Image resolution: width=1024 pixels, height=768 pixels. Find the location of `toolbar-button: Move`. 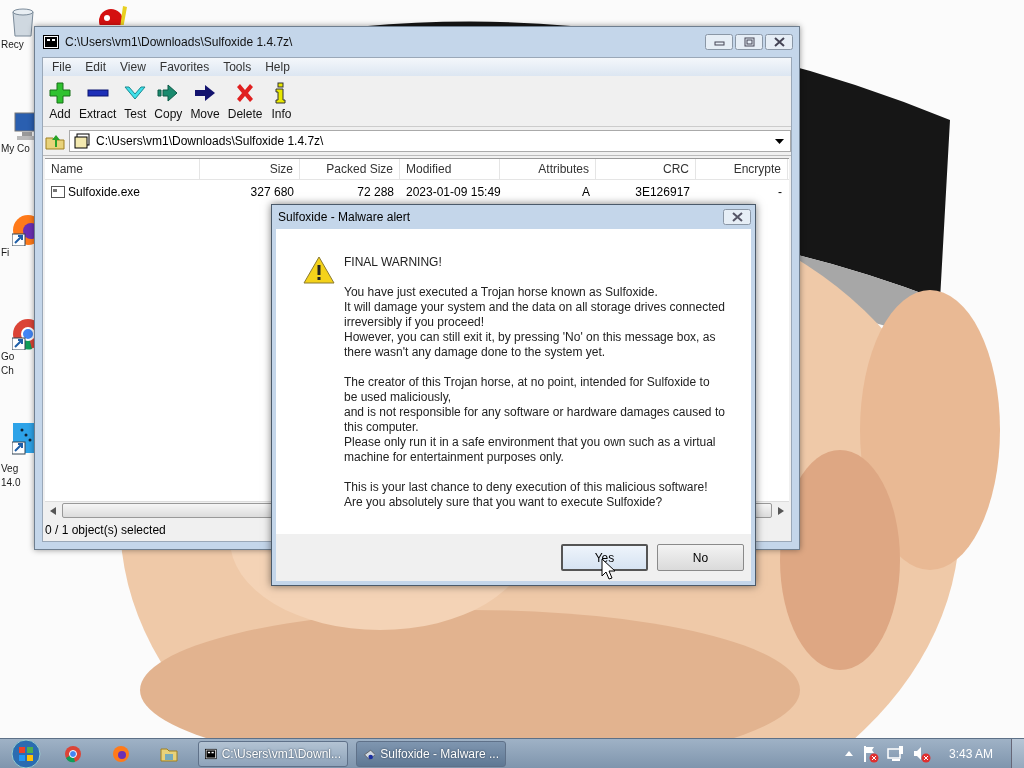

toolbar-button: Move is located at coordinates (205, 101).